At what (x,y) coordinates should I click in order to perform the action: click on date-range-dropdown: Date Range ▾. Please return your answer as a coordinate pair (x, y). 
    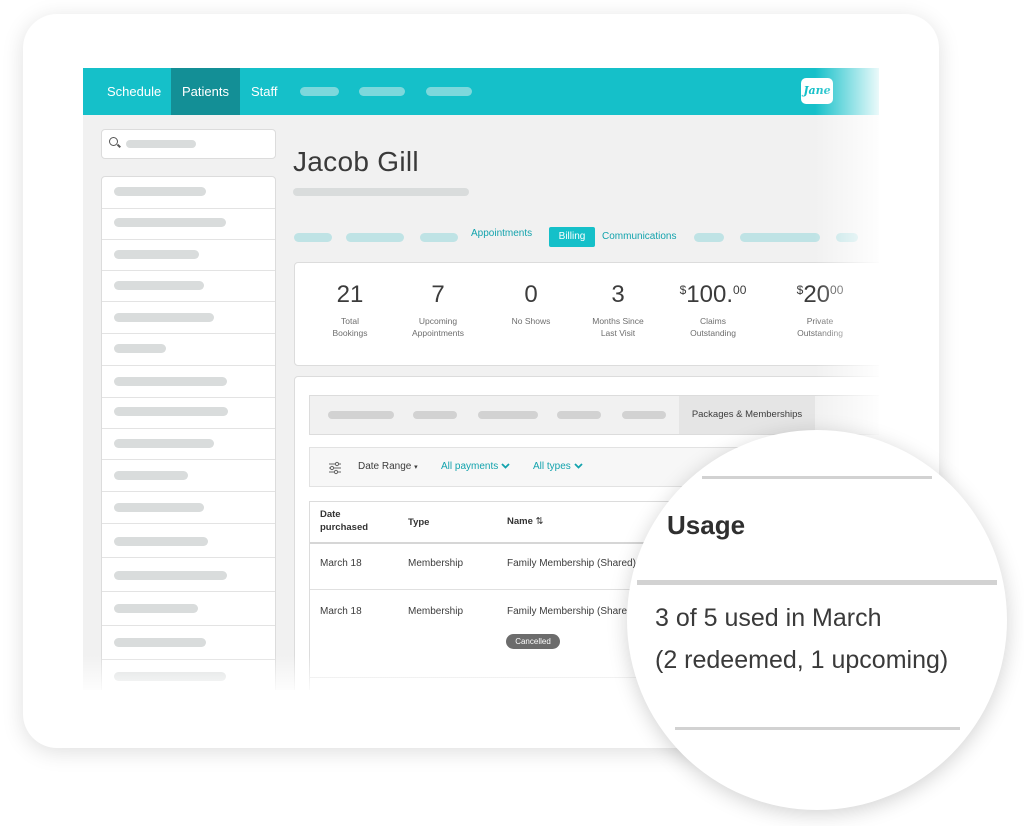
    Looking at the image, I should click on (388, 466).